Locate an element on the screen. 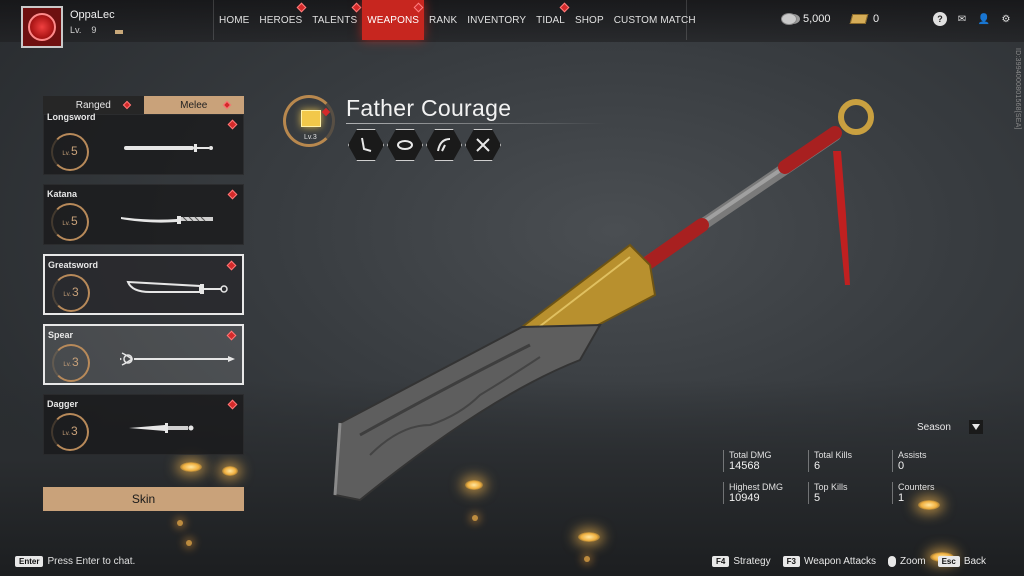 This screenshot has height=576, width=1024. weapon-card-longsword: Longsword Lv. 5 is located at coordinates (143, 143).